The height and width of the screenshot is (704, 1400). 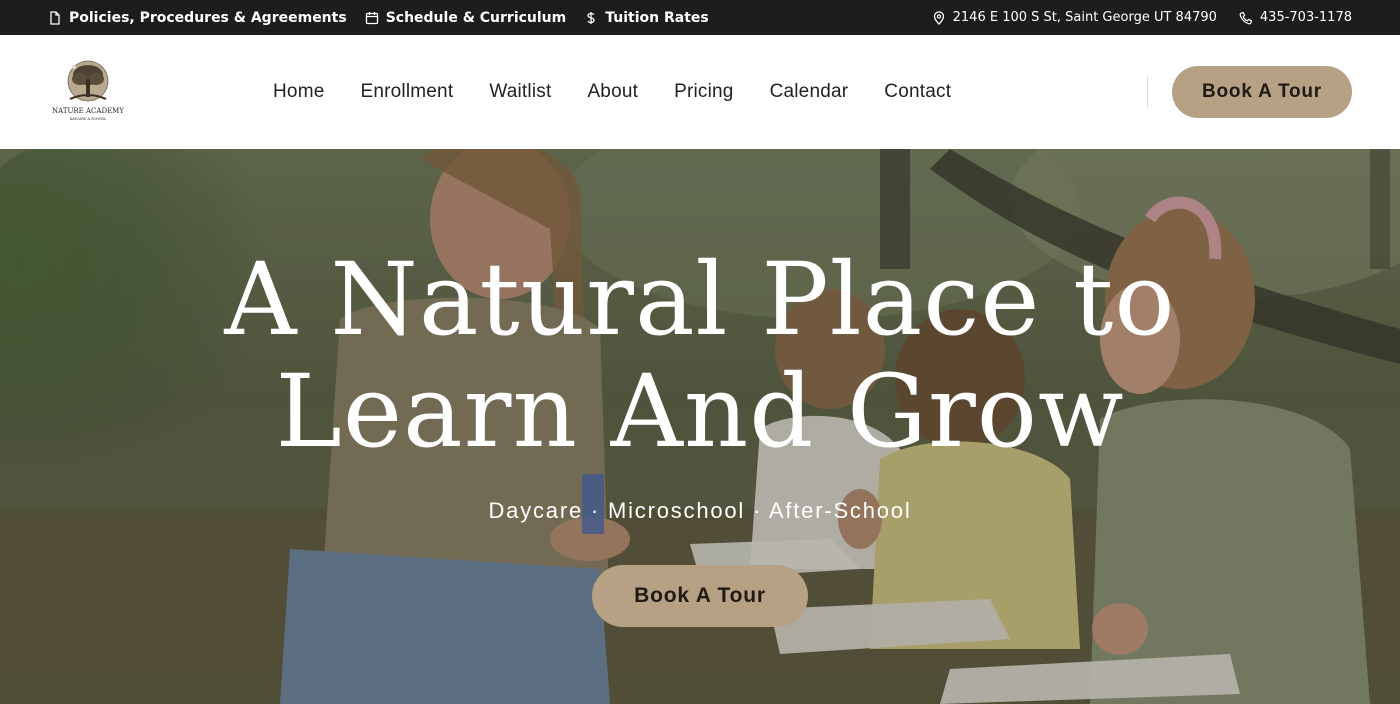 I want to click on nav-home: Home, so click(x=298, y=92).